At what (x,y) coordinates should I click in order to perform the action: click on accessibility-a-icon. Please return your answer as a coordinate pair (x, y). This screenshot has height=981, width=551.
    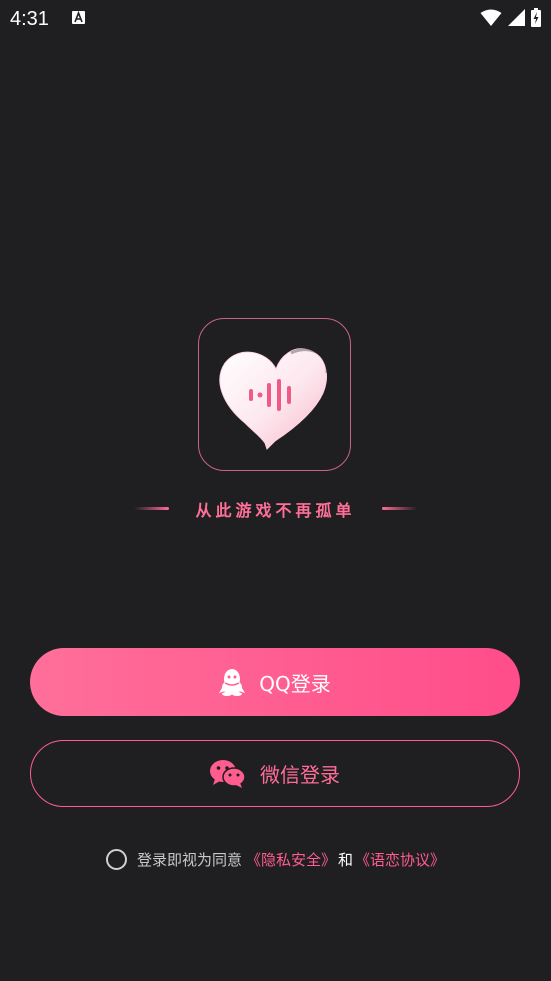
    Looking at the image, I should click on (78, 17).